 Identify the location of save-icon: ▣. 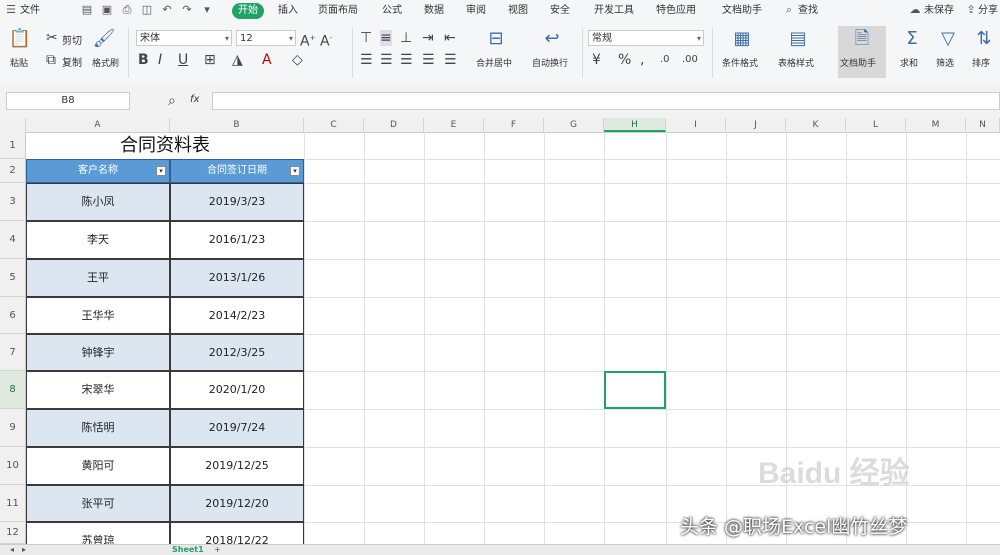
(107, 10).